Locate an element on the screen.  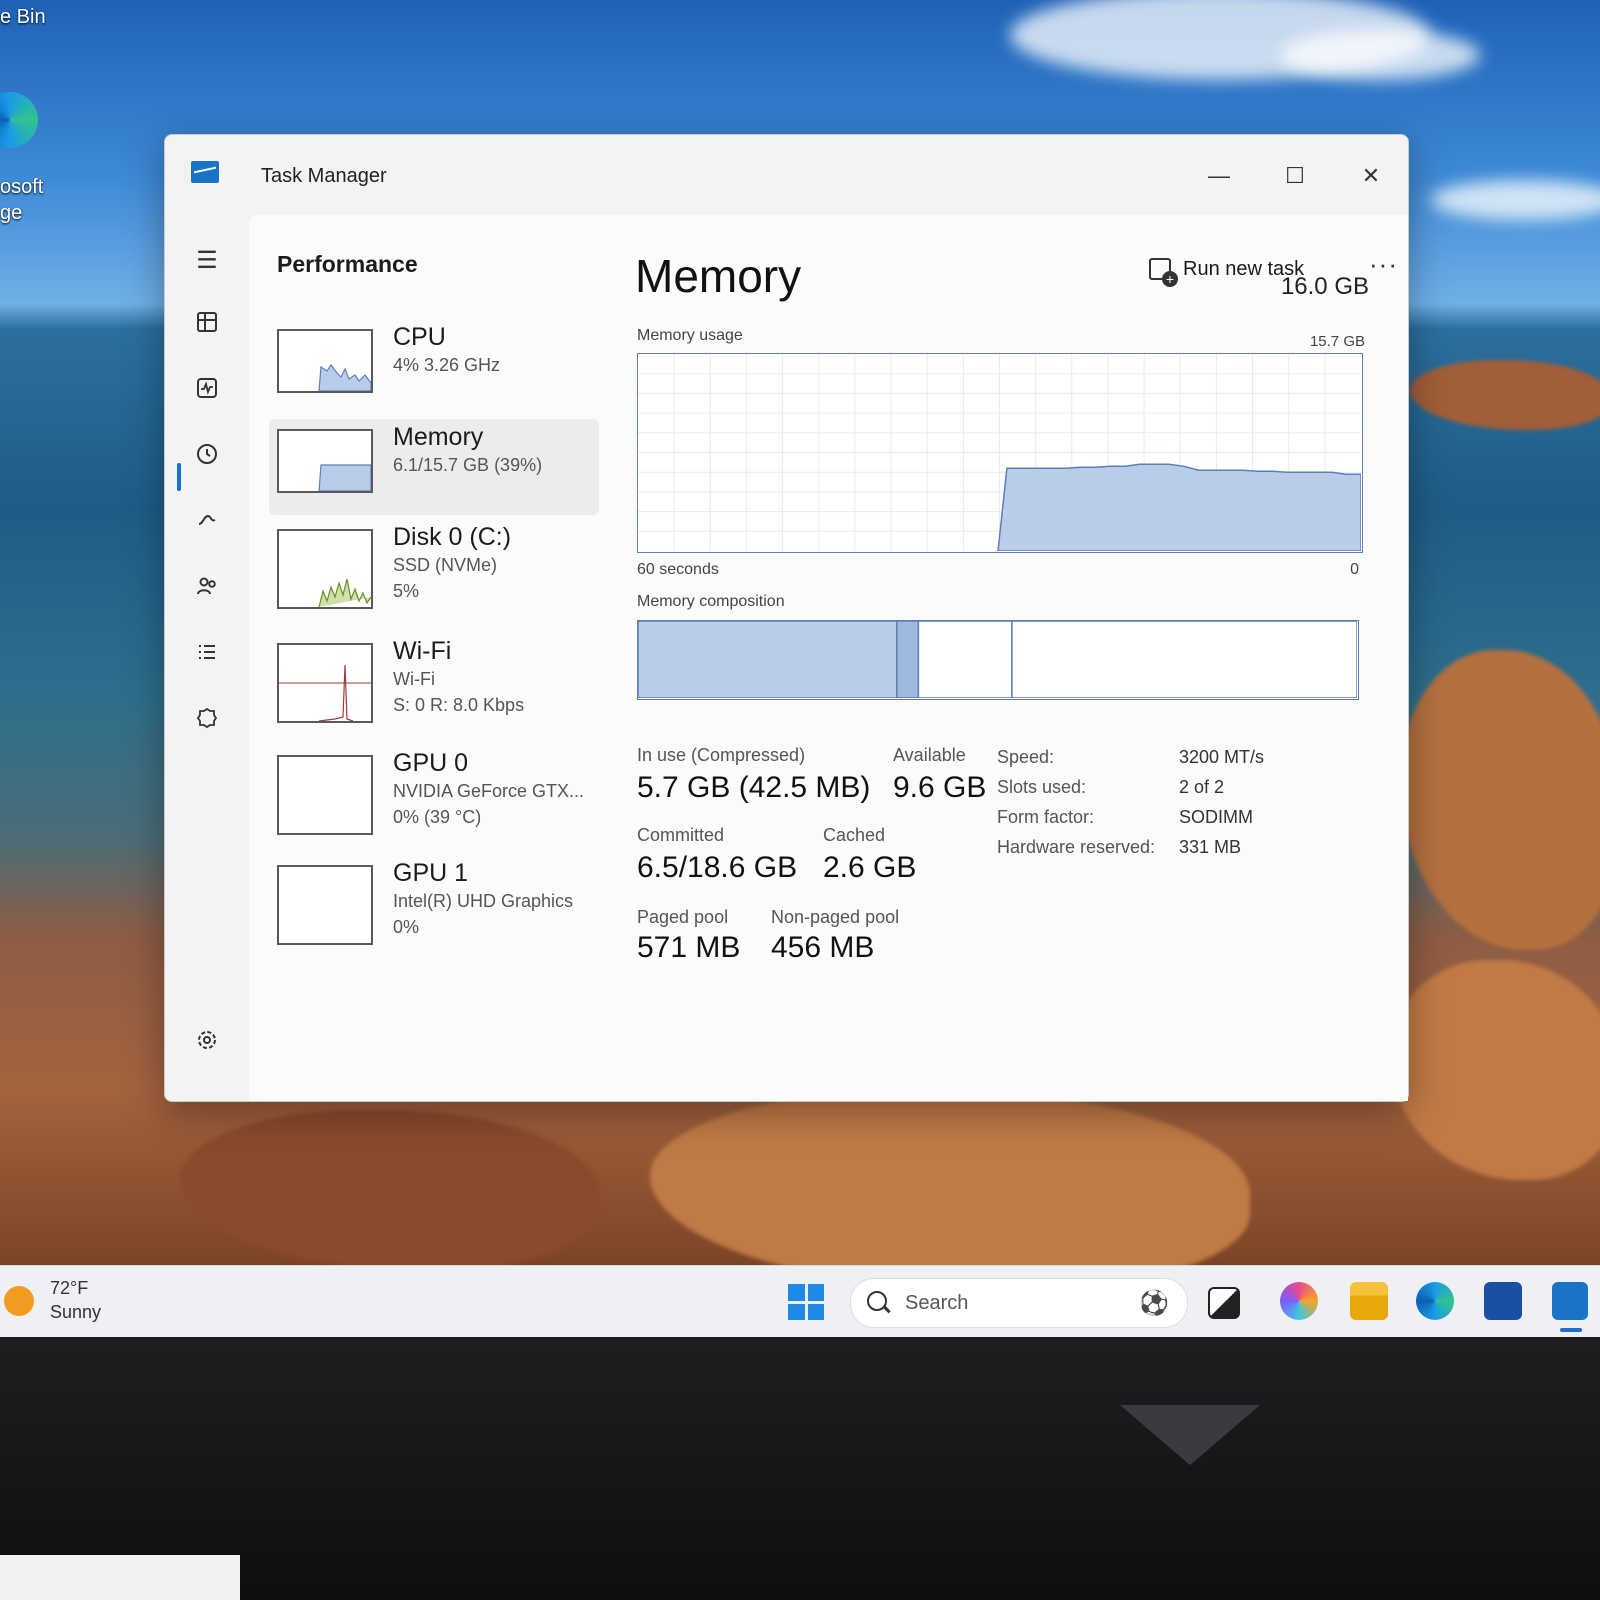
device-detail: 6.1/15.7 GB (39%) is located at coordinates (468, 465).